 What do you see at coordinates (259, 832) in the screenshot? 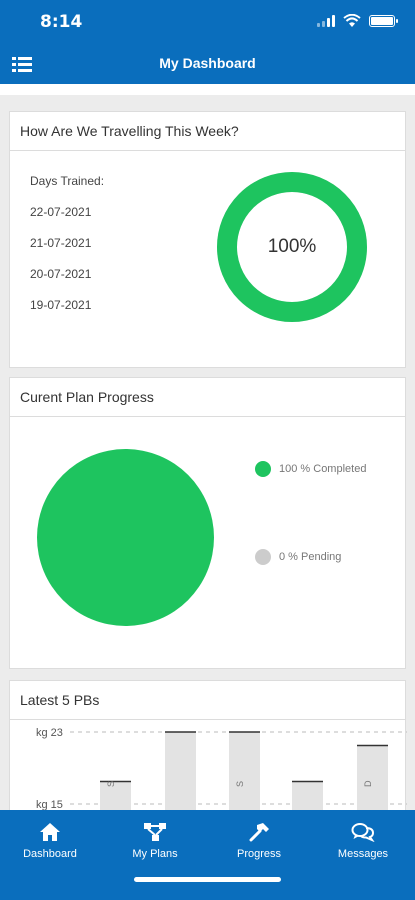
I see `hammer-icon` at bounding box center [259, 832].